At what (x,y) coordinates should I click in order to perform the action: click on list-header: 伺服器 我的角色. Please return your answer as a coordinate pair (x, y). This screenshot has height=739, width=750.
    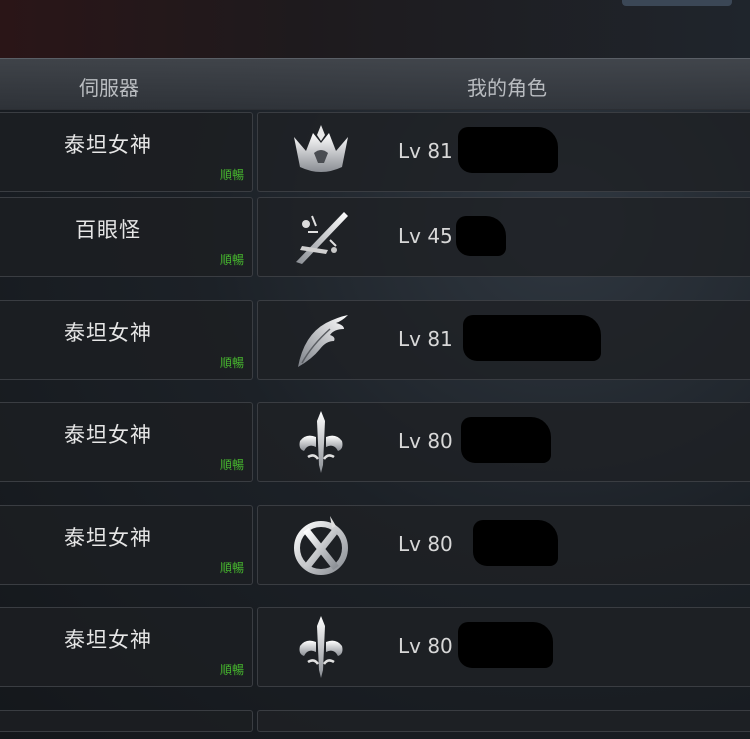
    Looking at the image, I should click on (375, 84).